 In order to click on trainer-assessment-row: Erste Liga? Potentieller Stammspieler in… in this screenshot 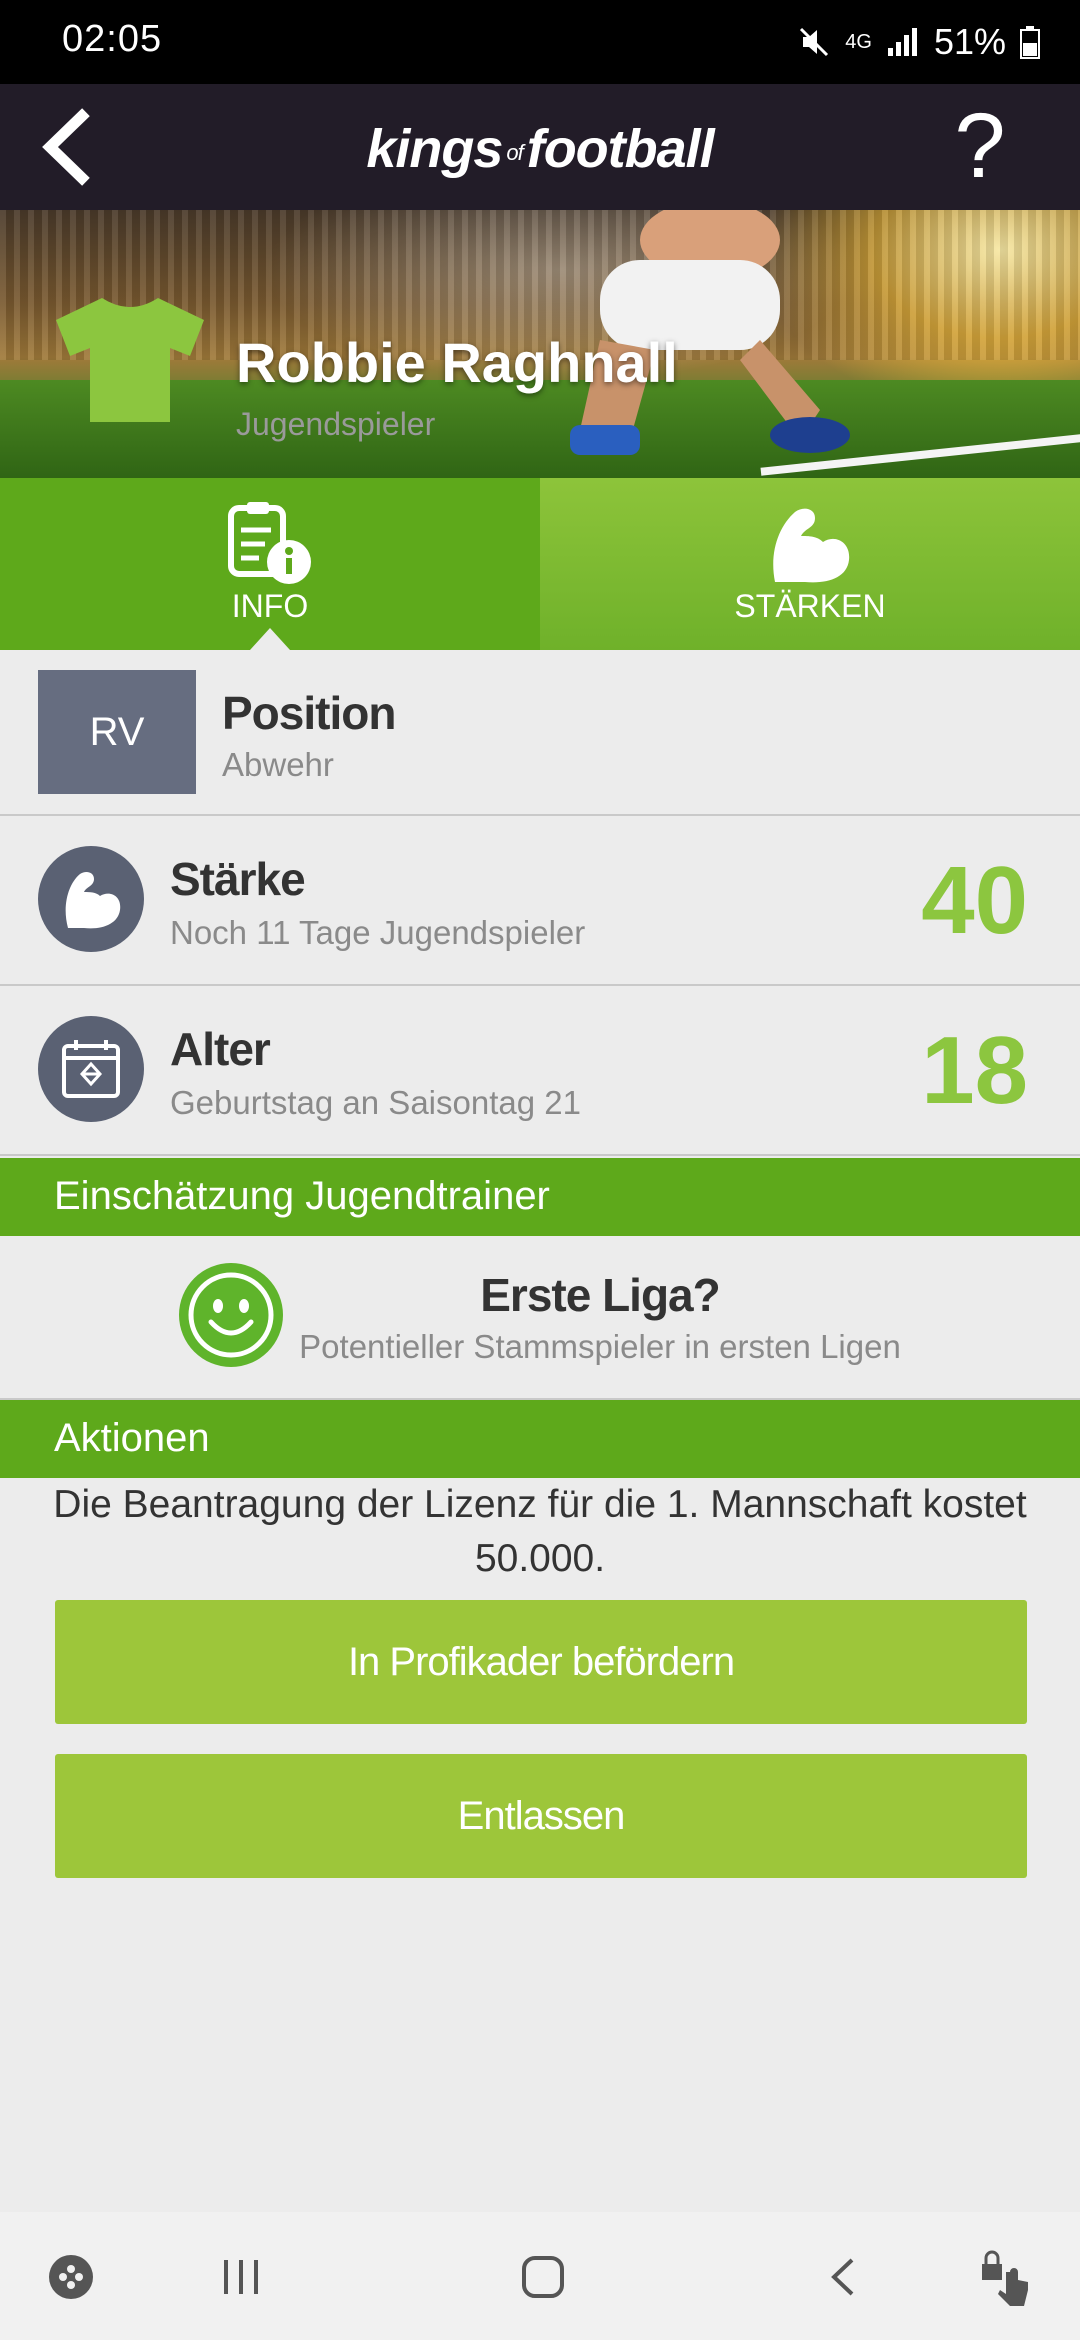, I will do `click(540, 1318)`.